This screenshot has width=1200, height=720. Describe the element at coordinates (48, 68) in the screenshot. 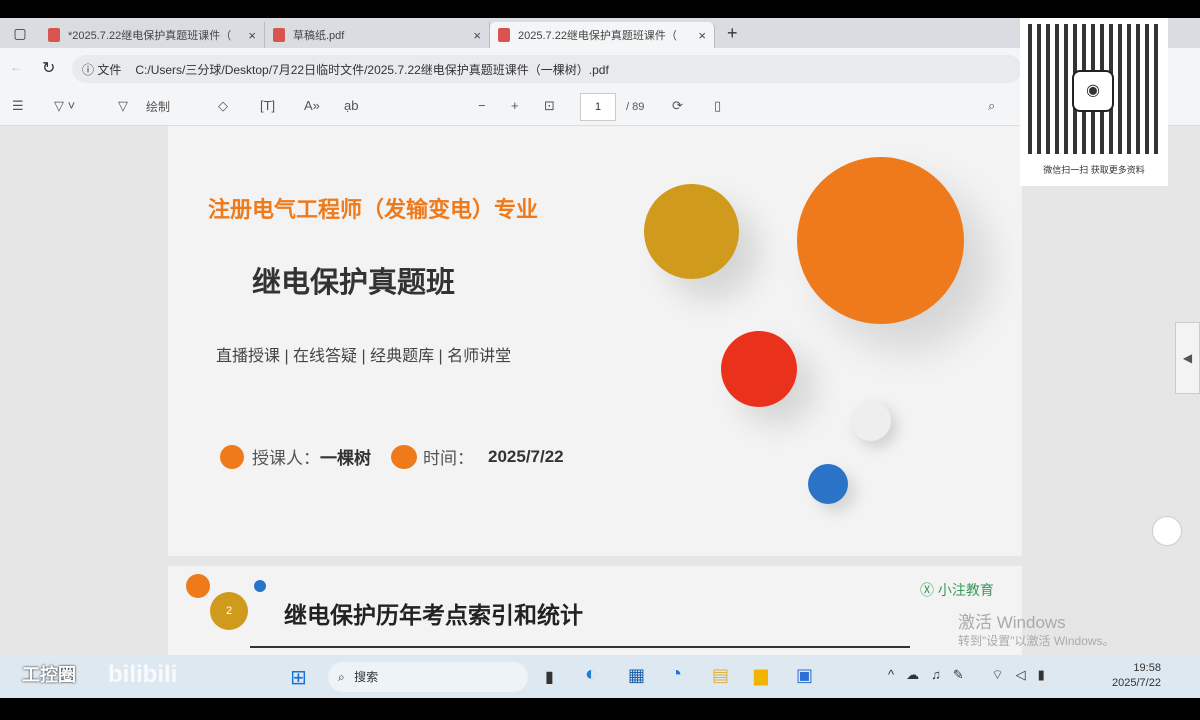

I see `refresh-icon: ↻` at that location.